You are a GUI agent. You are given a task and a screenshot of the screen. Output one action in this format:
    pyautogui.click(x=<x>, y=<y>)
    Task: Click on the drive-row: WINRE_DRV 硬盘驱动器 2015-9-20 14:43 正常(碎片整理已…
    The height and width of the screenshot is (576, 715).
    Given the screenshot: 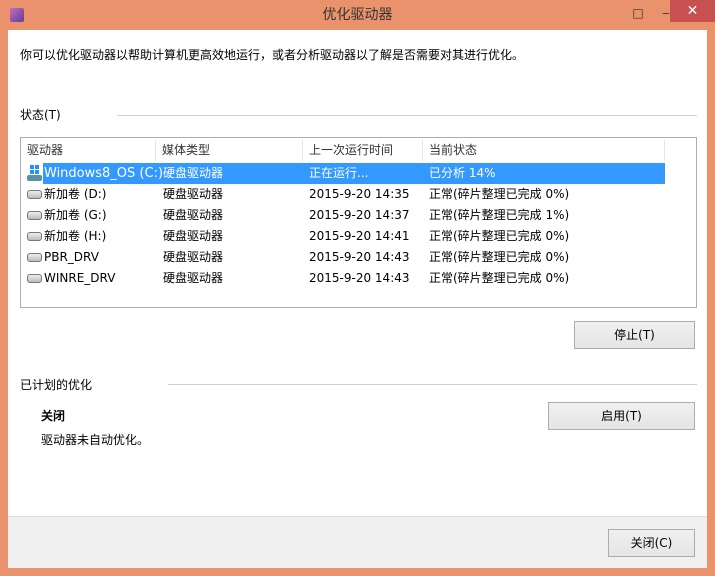 What is the action you would take?
    pyautogui.click(x=359, y=278)
    